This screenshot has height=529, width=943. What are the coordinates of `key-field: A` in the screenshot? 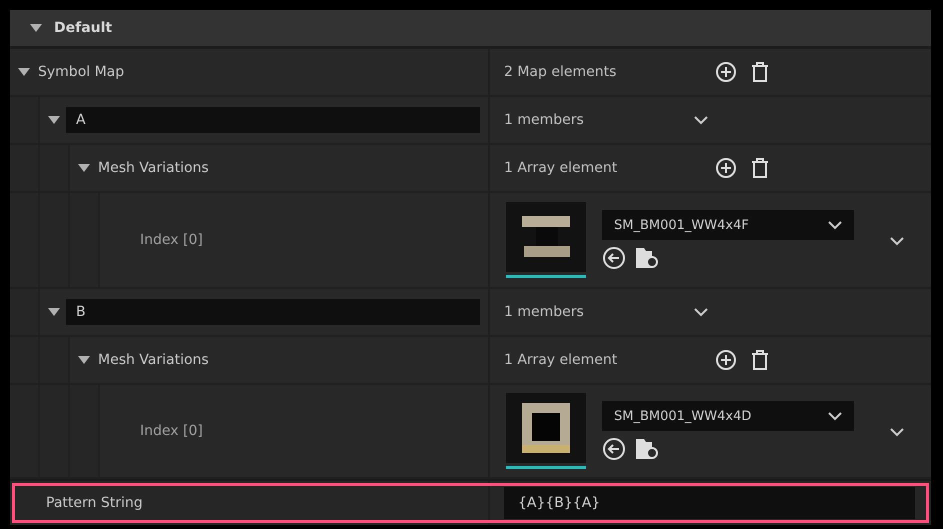 It's located at (273, 120).